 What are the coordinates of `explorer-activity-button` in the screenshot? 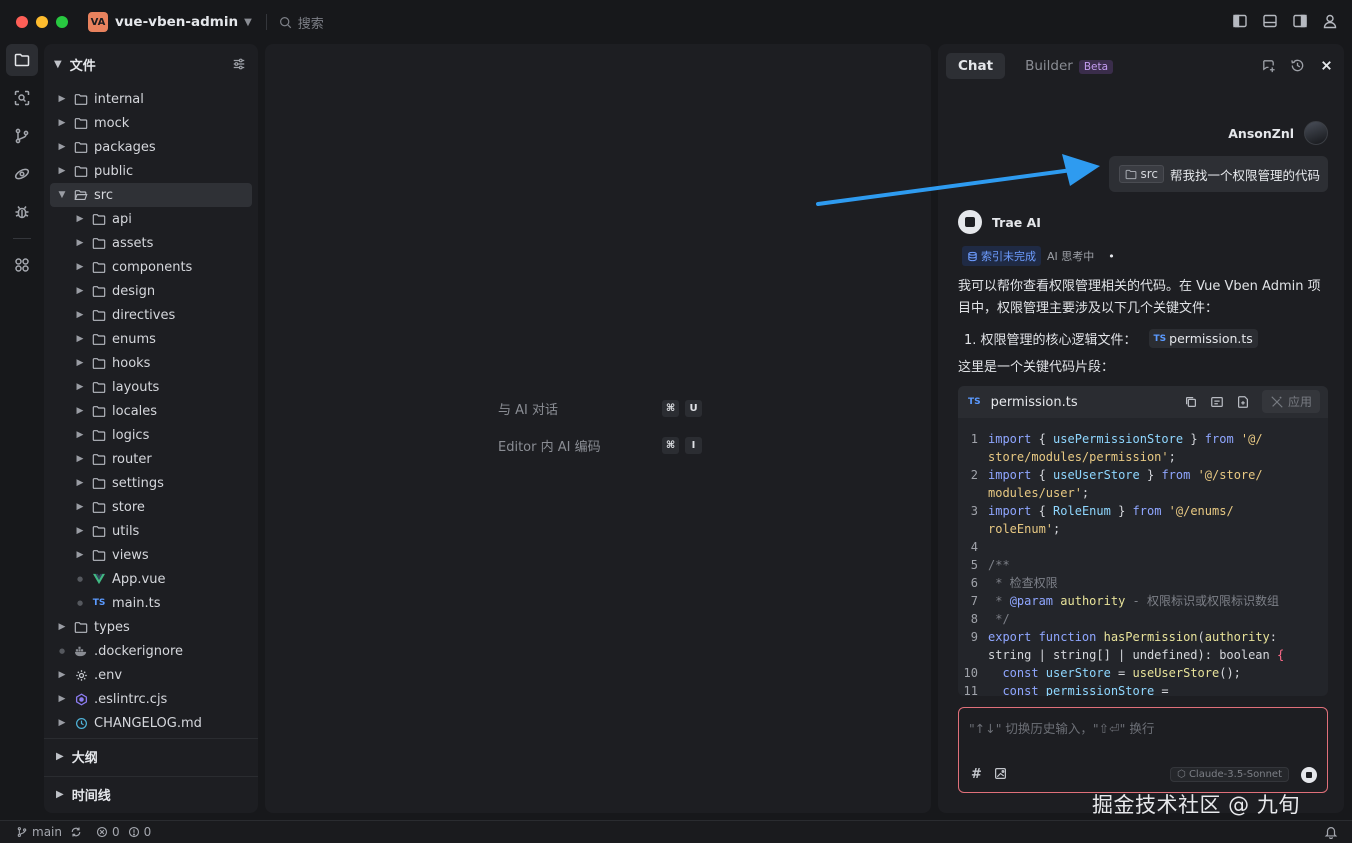 It's located at (22, 60).